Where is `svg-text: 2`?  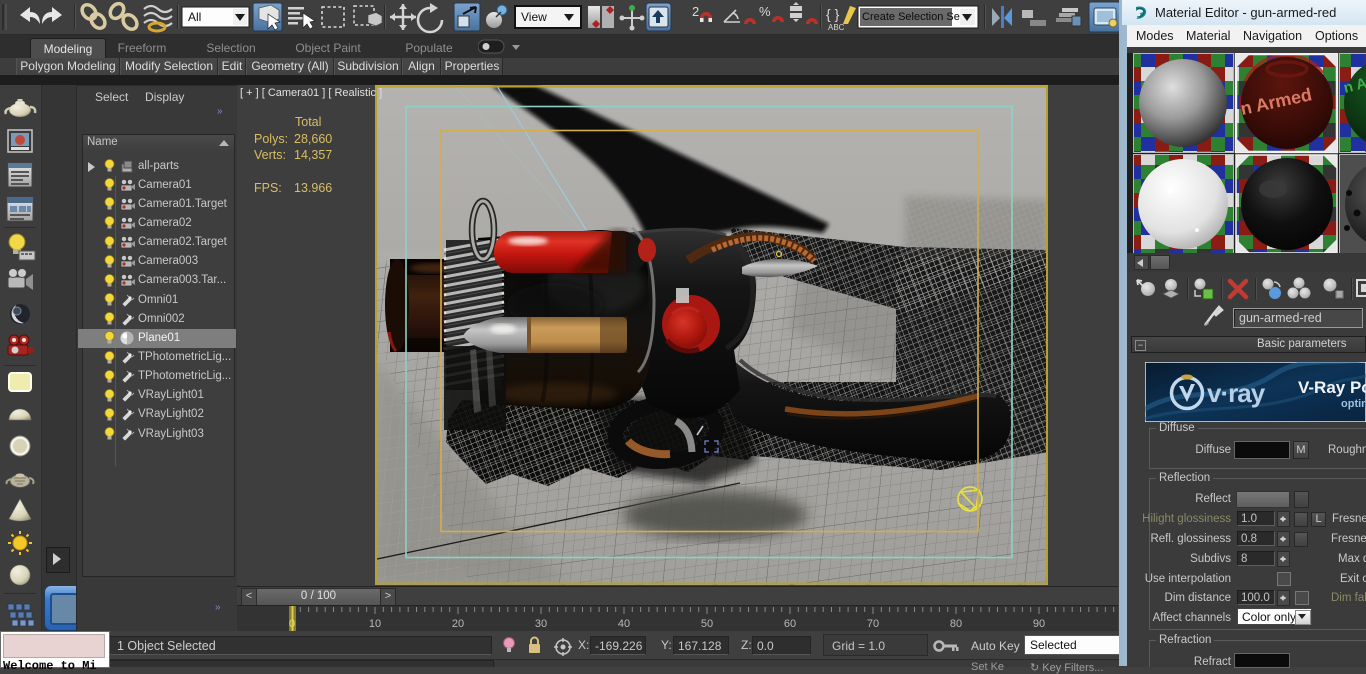 svg-text: 2 is located at coordinates (695, 11).